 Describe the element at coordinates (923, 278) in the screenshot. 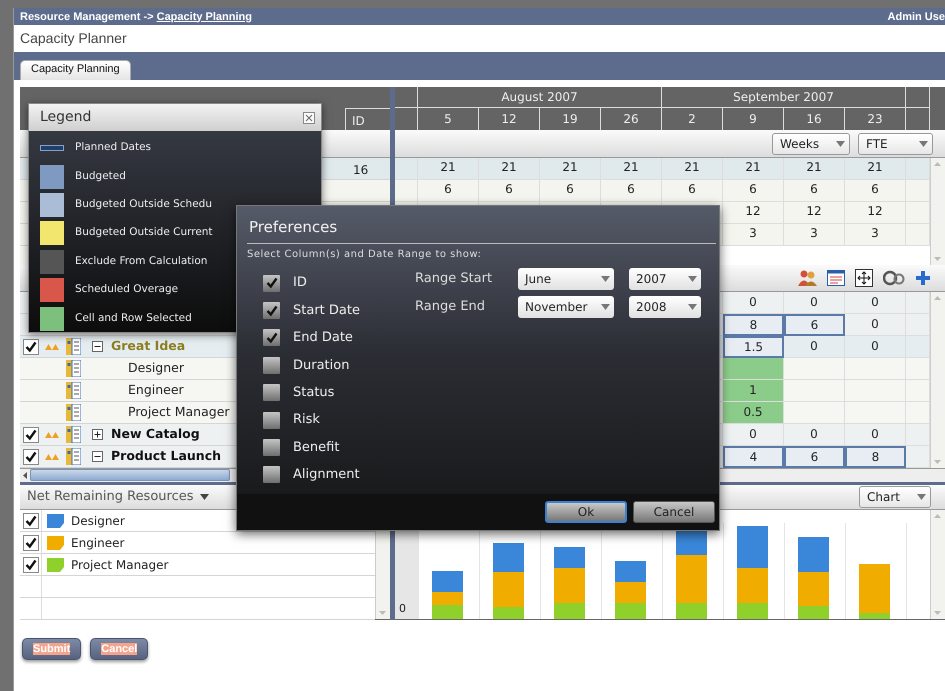

I see `plus-icon` at that location.